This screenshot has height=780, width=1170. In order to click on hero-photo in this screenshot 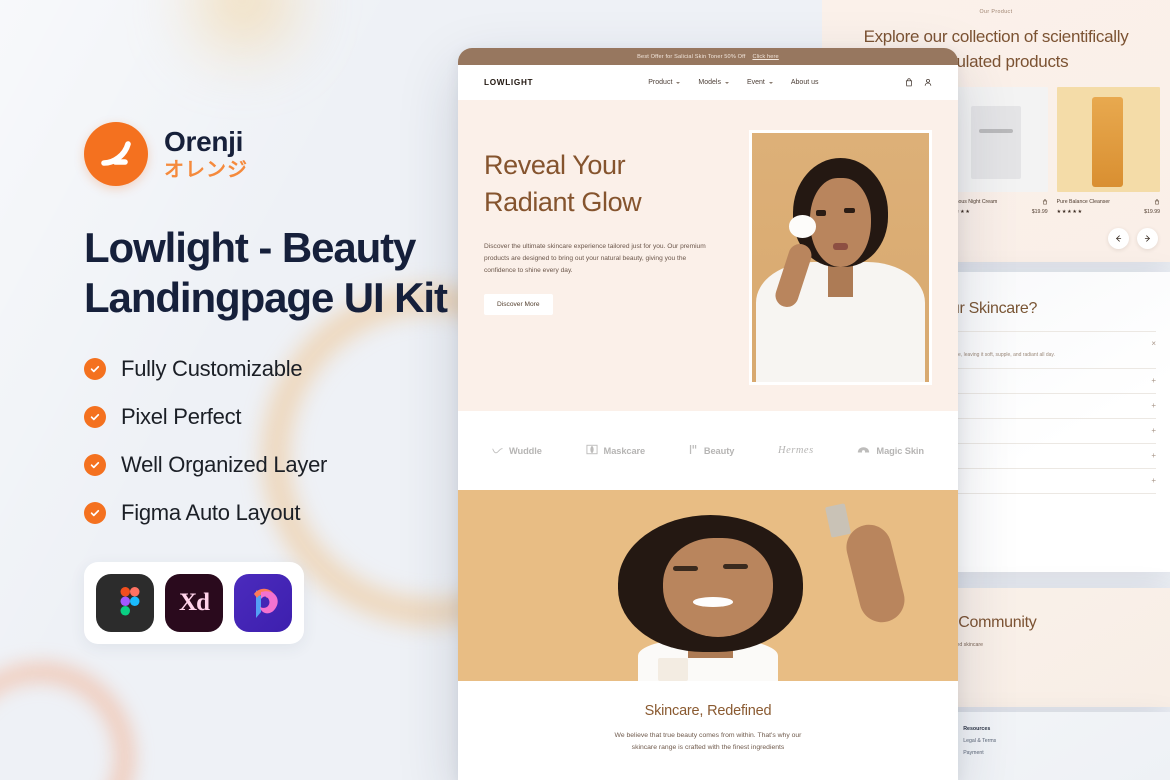, I will do `click(840, 257)`.